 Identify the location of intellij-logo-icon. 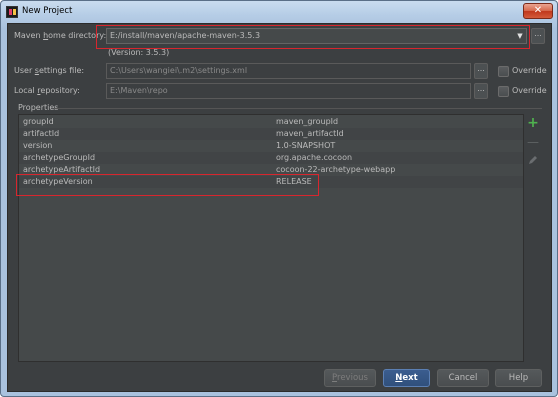
(12, 12).